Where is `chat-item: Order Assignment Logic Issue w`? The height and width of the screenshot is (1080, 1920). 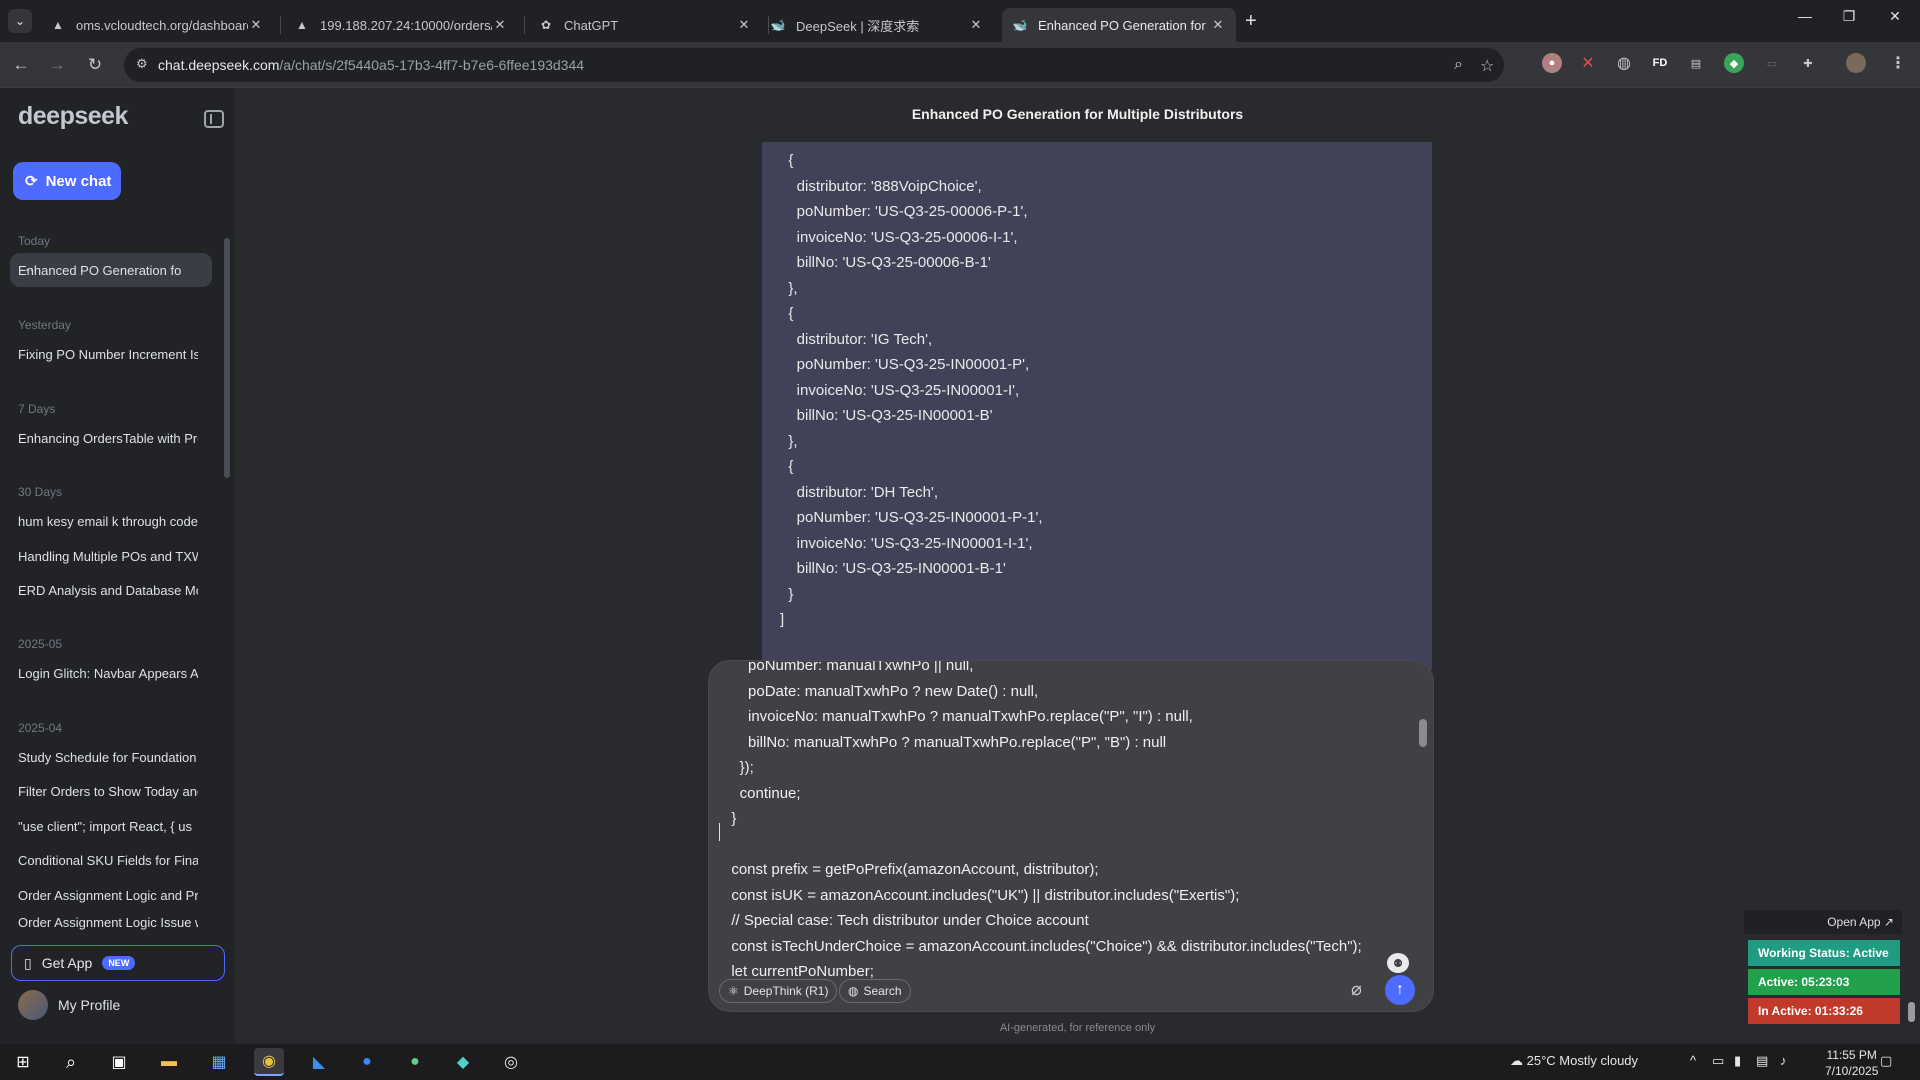
chat-item: Order Assignment Logic Issue w is located at coordinates (111, 922).